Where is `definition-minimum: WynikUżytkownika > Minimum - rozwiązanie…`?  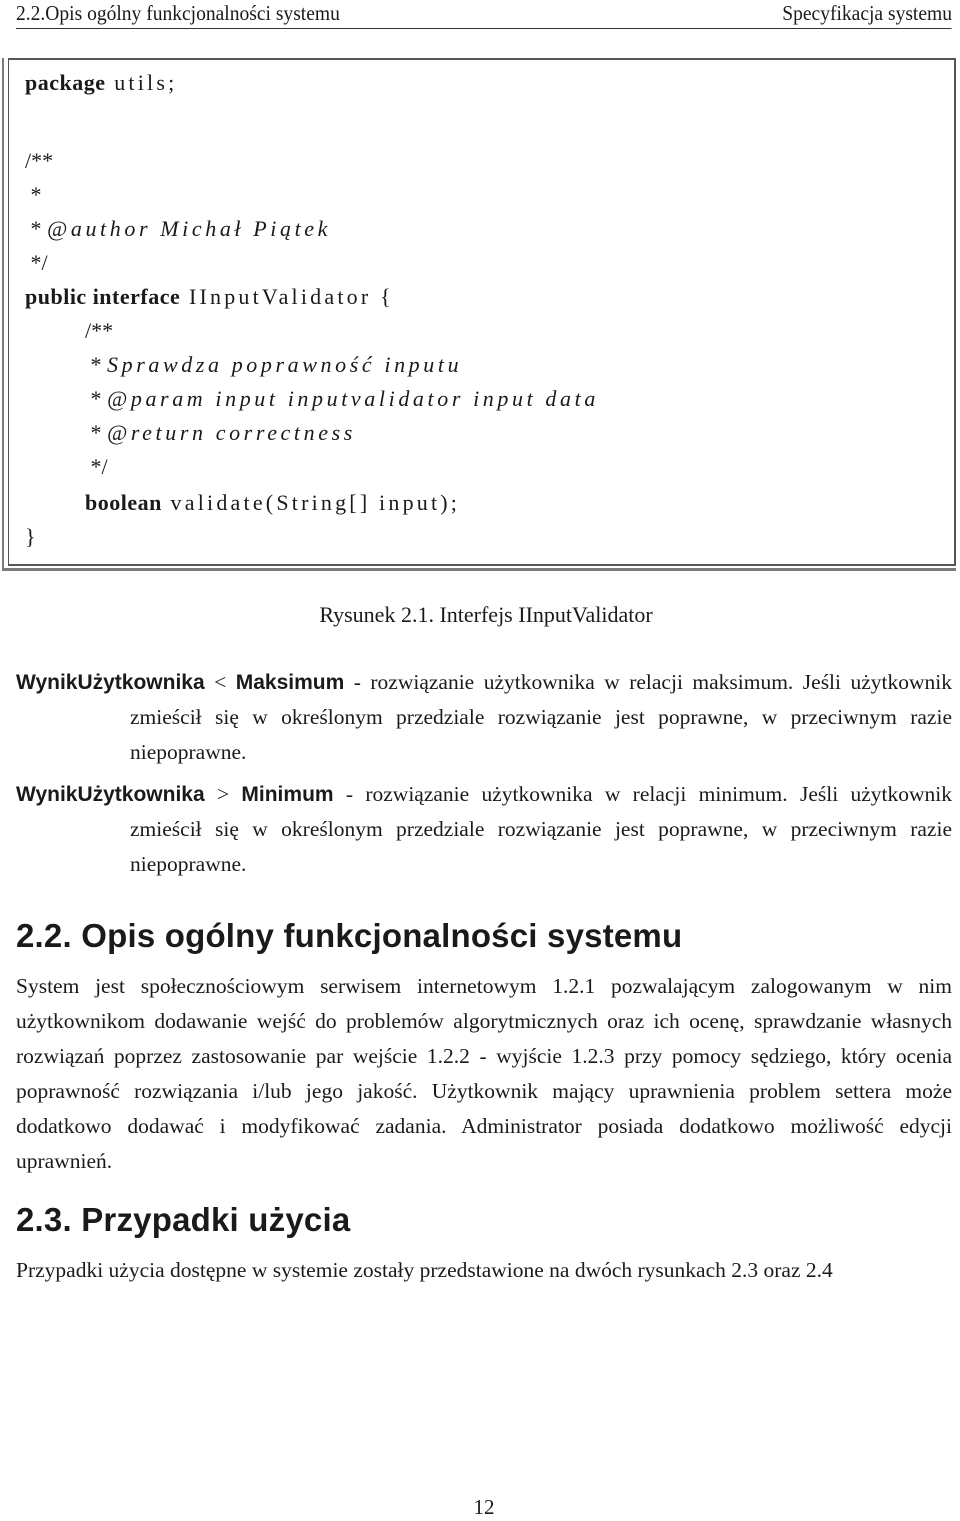 definition-minimum: WynikUżytkownika > Minimum - rozwiązanie… is located at coordinates (484, 829).